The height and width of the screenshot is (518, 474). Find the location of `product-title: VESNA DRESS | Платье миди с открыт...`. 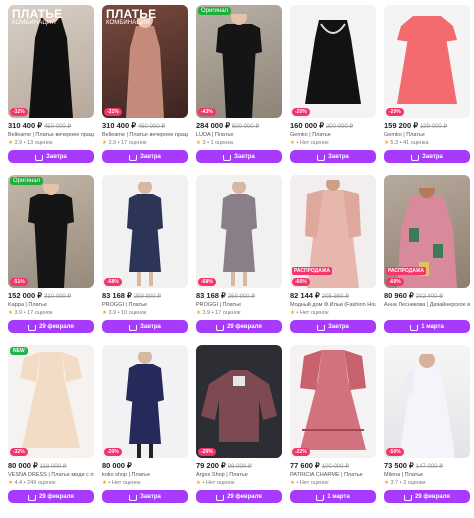

product-title: VESNA DRESS | Платье миди с открыт... is located at coordinates (51, 475).